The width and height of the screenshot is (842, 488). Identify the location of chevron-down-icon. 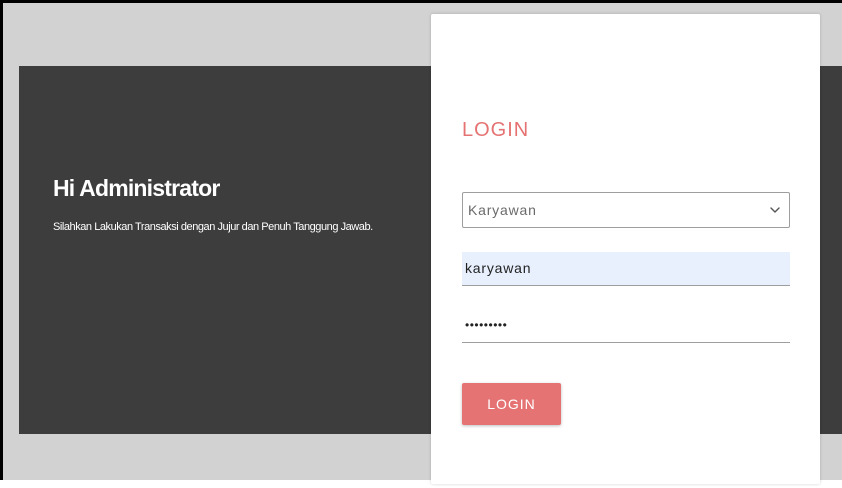
(775, 210).